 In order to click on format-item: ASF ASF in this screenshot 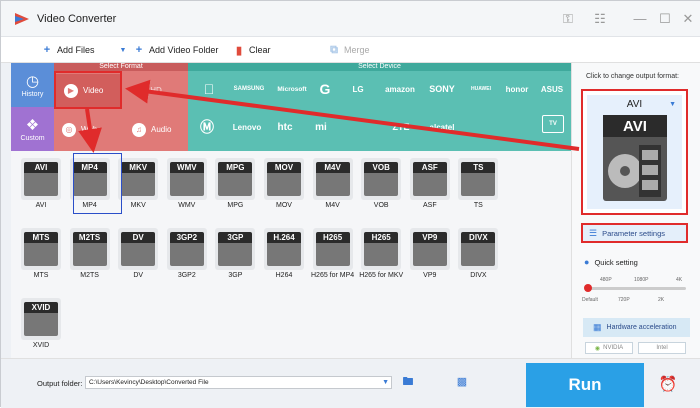, I will do `click(430, 186)`.